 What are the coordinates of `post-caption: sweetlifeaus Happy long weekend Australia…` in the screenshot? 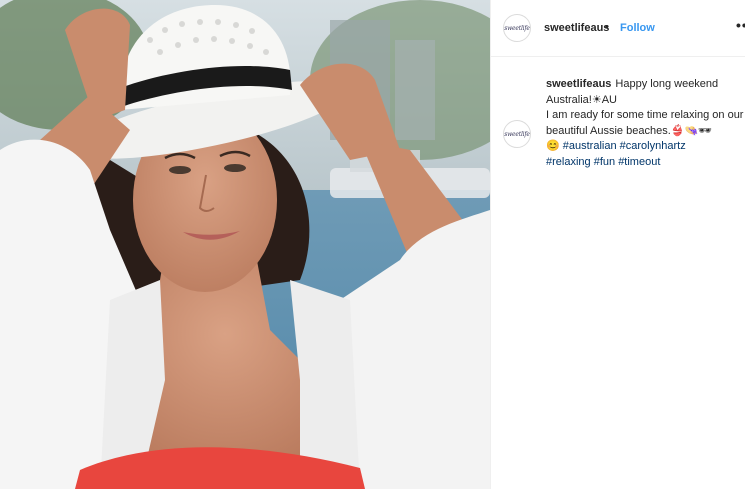 It's located at (645, 123).